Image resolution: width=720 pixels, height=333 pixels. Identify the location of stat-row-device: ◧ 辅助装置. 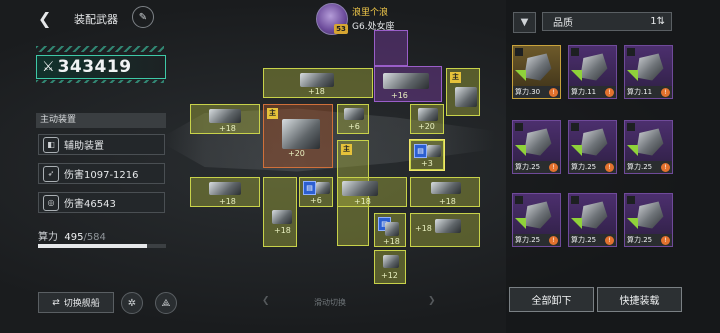
(101, 144).